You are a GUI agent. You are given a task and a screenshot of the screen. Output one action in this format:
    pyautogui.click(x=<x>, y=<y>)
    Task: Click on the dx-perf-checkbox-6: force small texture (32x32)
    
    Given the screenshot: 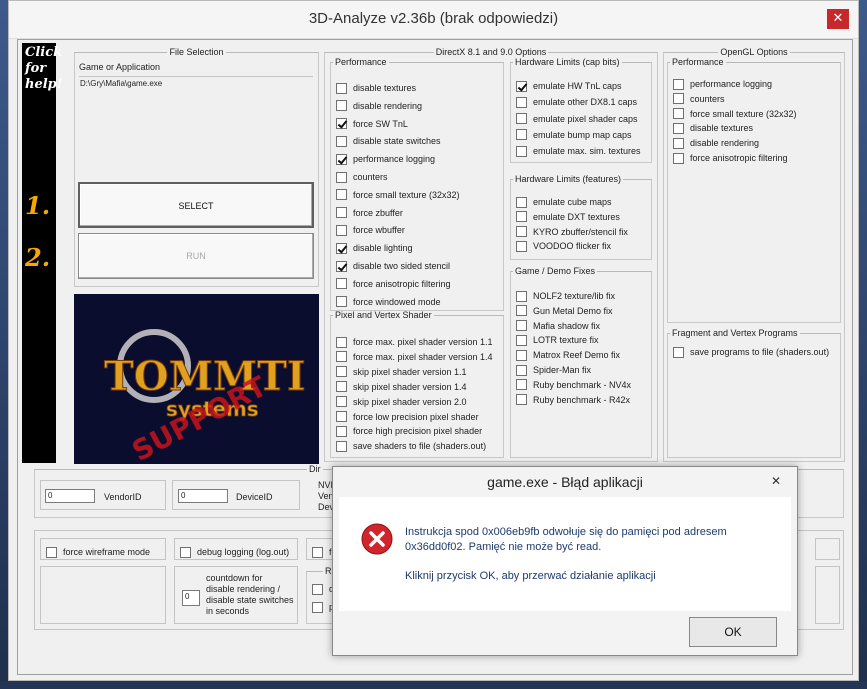 What is the action you would take?
    pyautogui.click(x=398, y=195)
    